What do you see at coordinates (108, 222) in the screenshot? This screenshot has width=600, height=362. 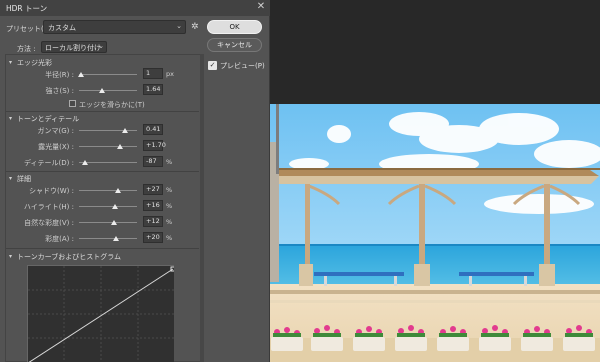 I see `vibrance-slider` at bounding box center [108, 222].